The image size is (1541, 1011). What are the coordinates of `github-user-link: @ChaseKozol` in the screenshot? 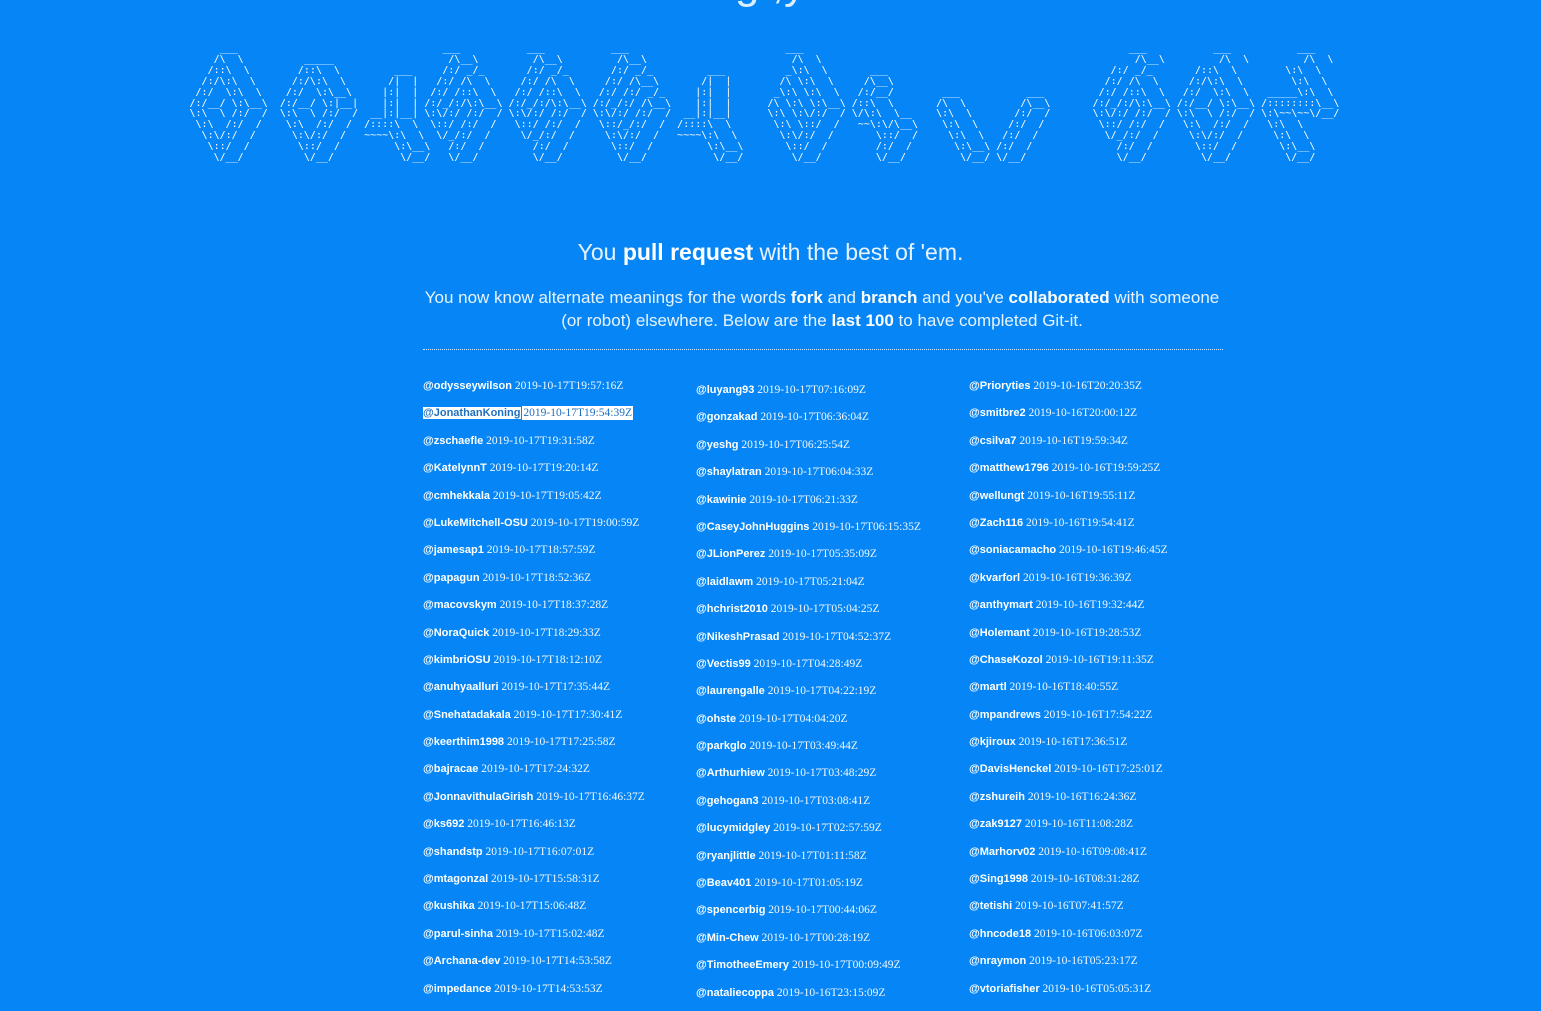 It's located at (1006, 660).